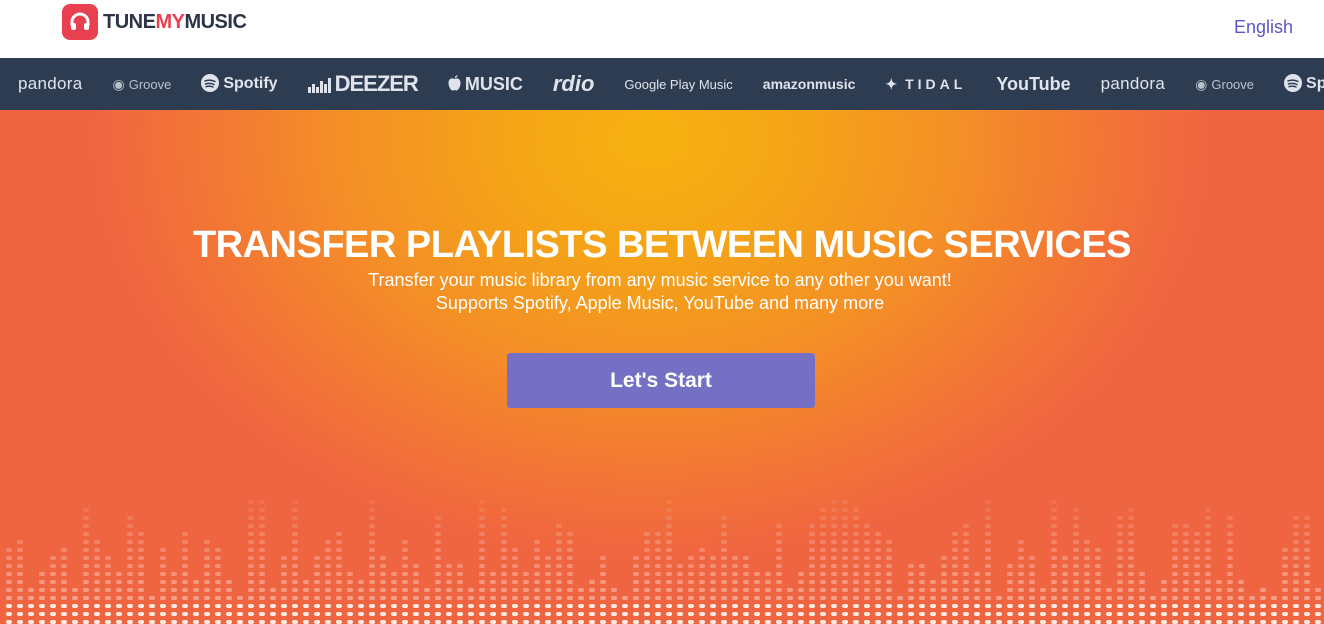 This screenshot has width=1324, height=624. What do you see at coordinates (129, 22) in the screenshot?
I see `logo-word-tune: TUNE` at bounding box center [129, 22].